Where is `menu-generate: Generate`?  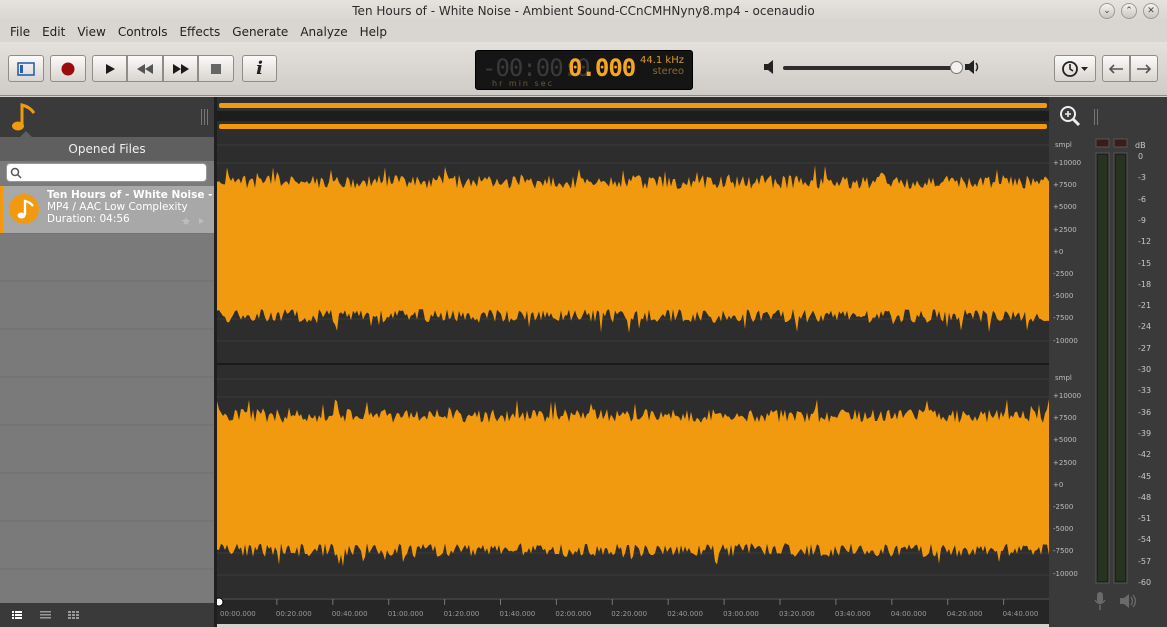 menu-generate: Generate is located at coordinates (260, 32).